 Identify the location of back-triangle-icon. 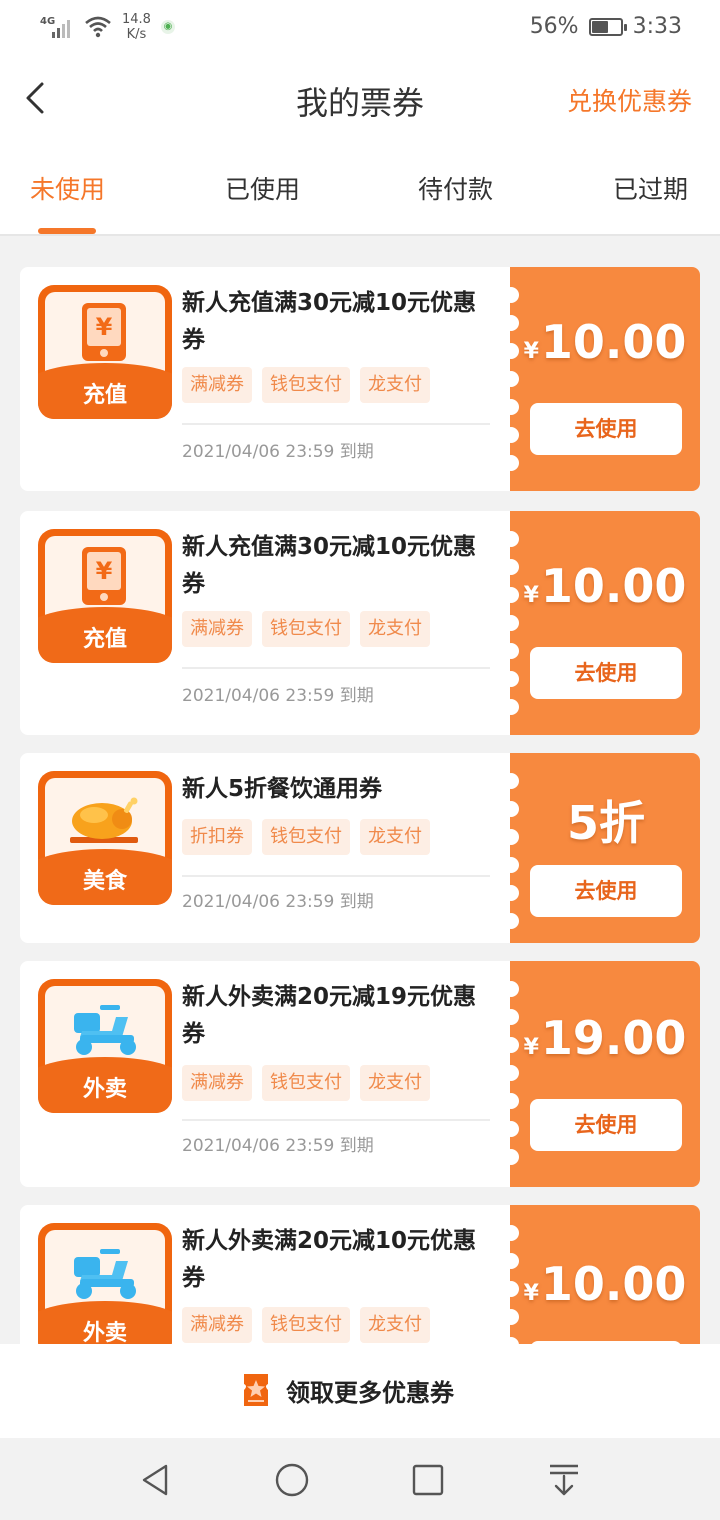
(156, 1480).